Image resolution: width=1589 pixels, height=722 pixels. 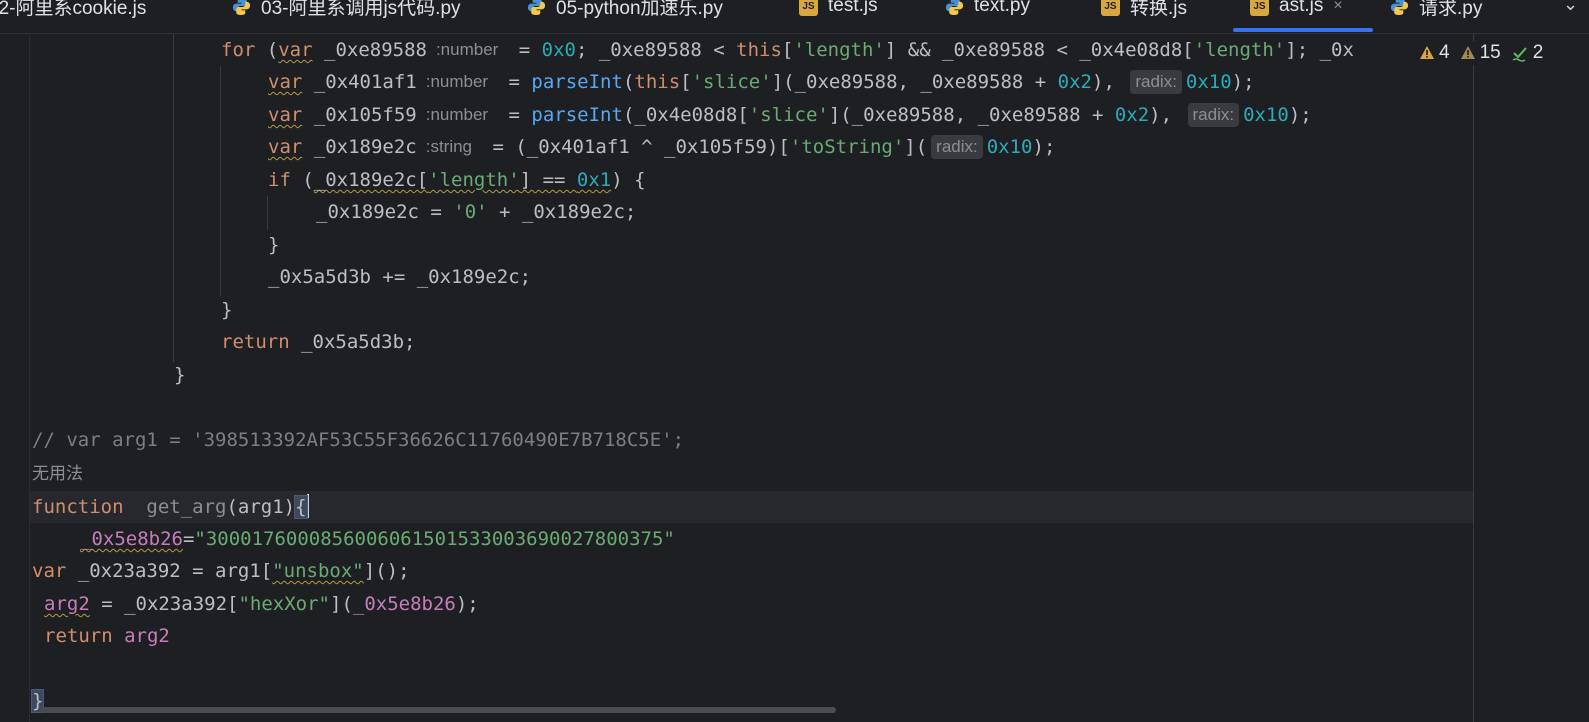 I want to click on param-hint: radix:, so click(x=1213, y=115).